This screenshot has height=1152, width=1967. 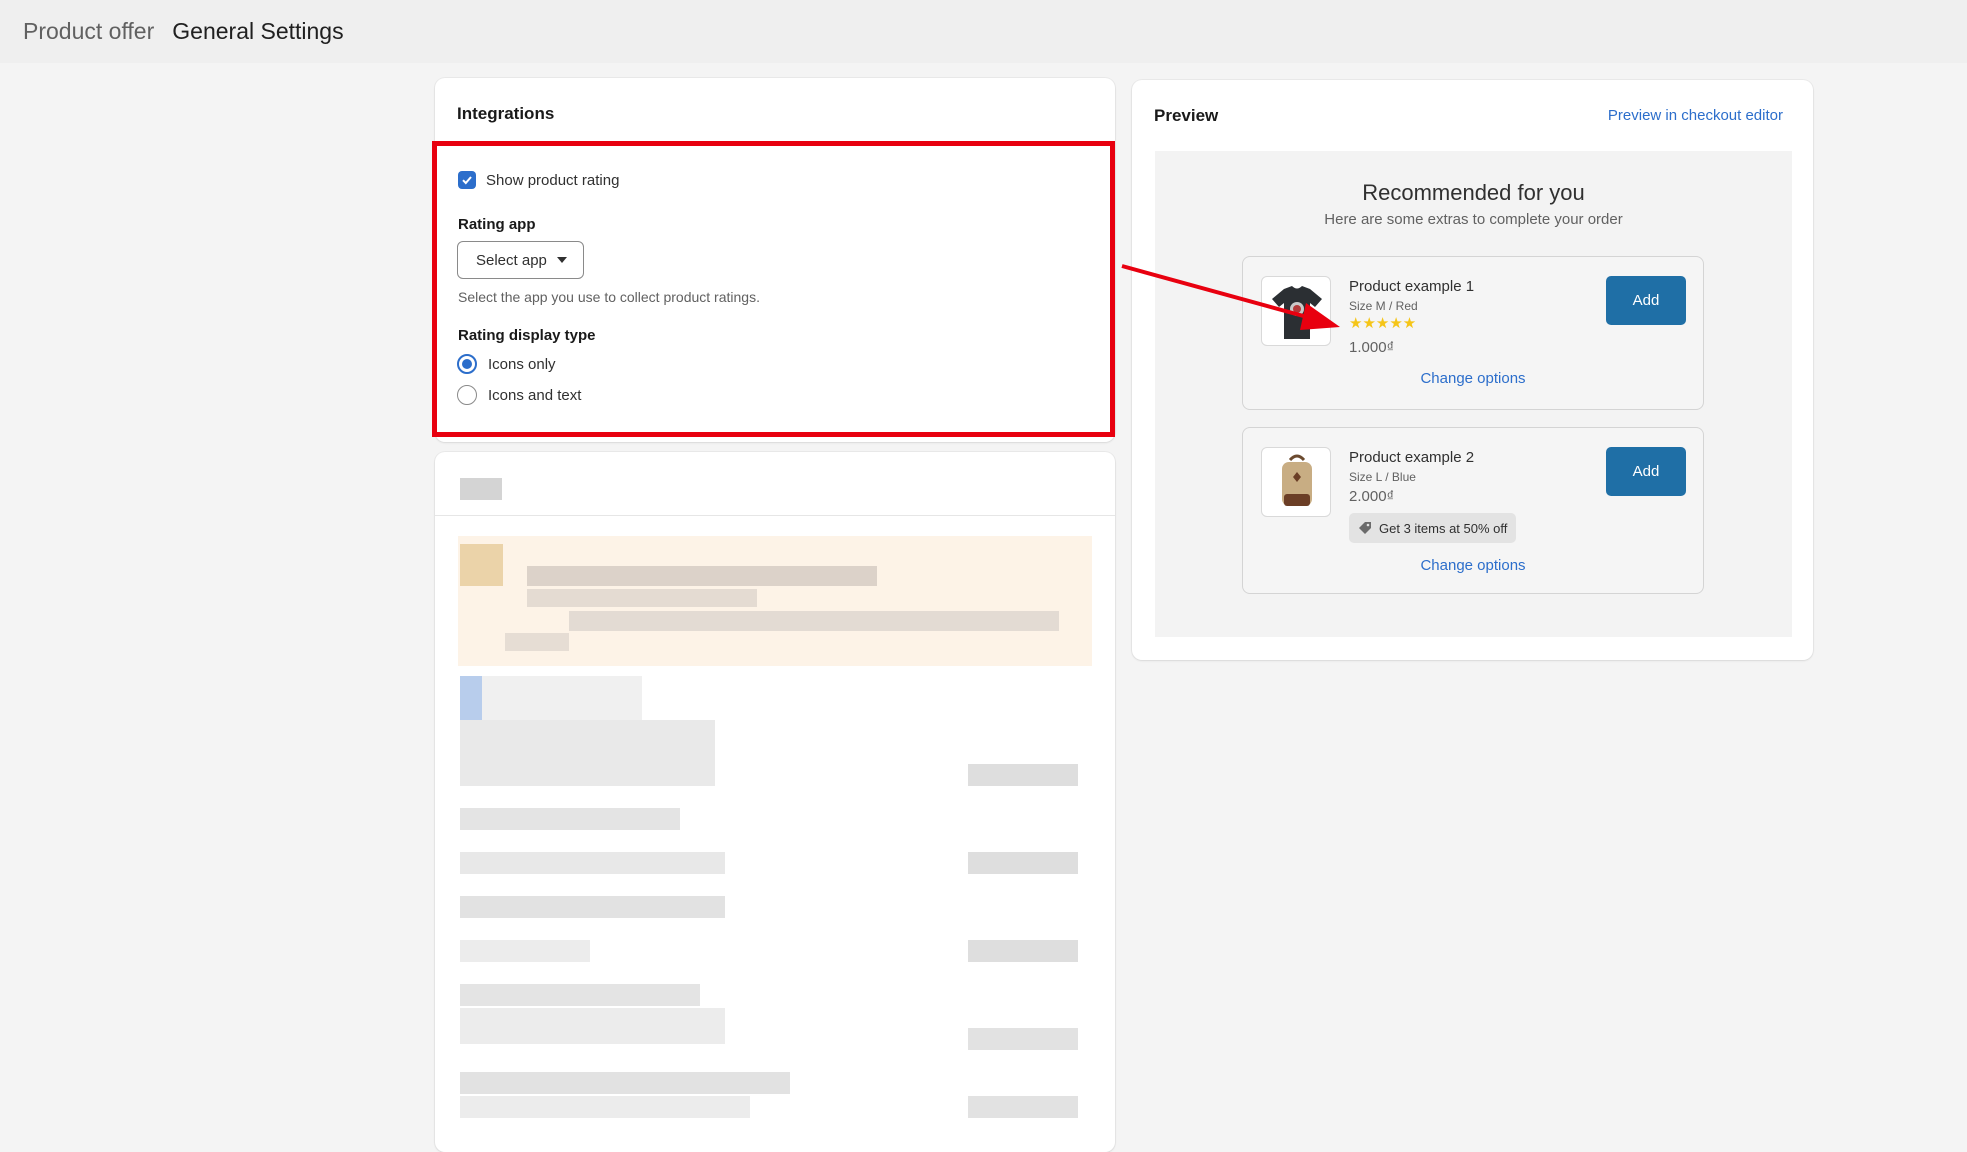 I want to click on backpack-icon, so click(x=1296, y=482).